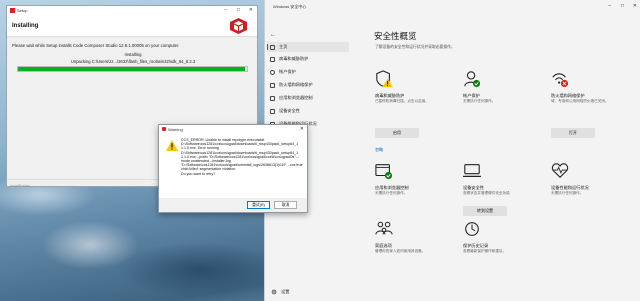 Image resolution: width=640 pixels, height=301 pixels. Describe the element at coordinates (402, 101) in the screenshot. I see `card-description: 已暂停防病毒扫描。点击以启用。` at that location.